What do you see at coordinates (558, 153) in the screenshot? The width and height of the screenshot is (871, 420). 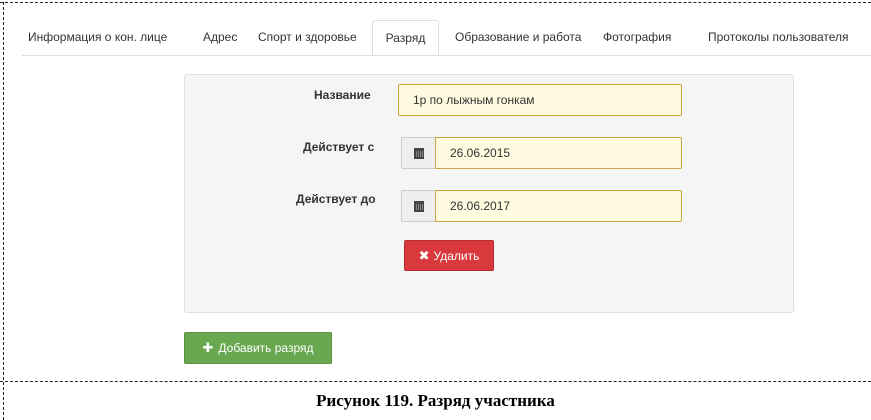 I see `valid-from-input: 26.06.2015` at bounding box center [558, 153].